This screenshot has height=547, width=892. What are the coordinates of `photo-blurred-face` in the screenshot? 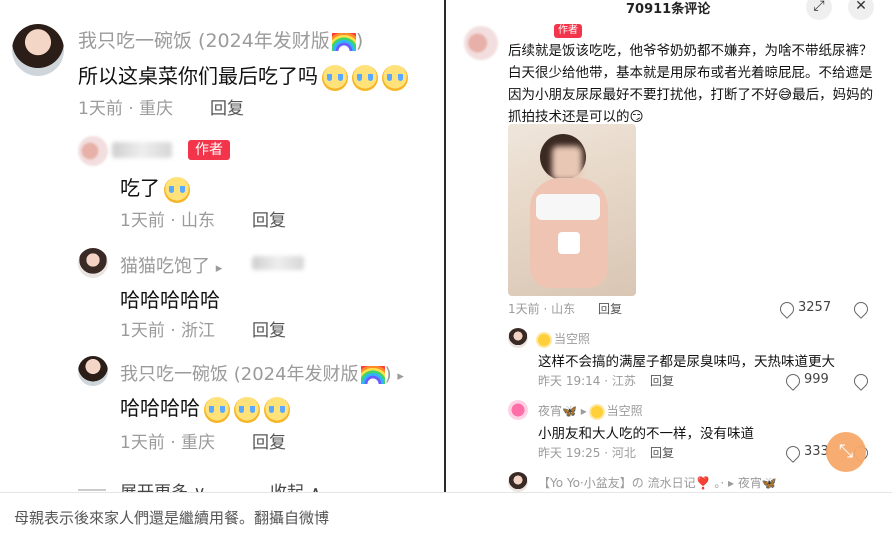 It's located at (567, 163).